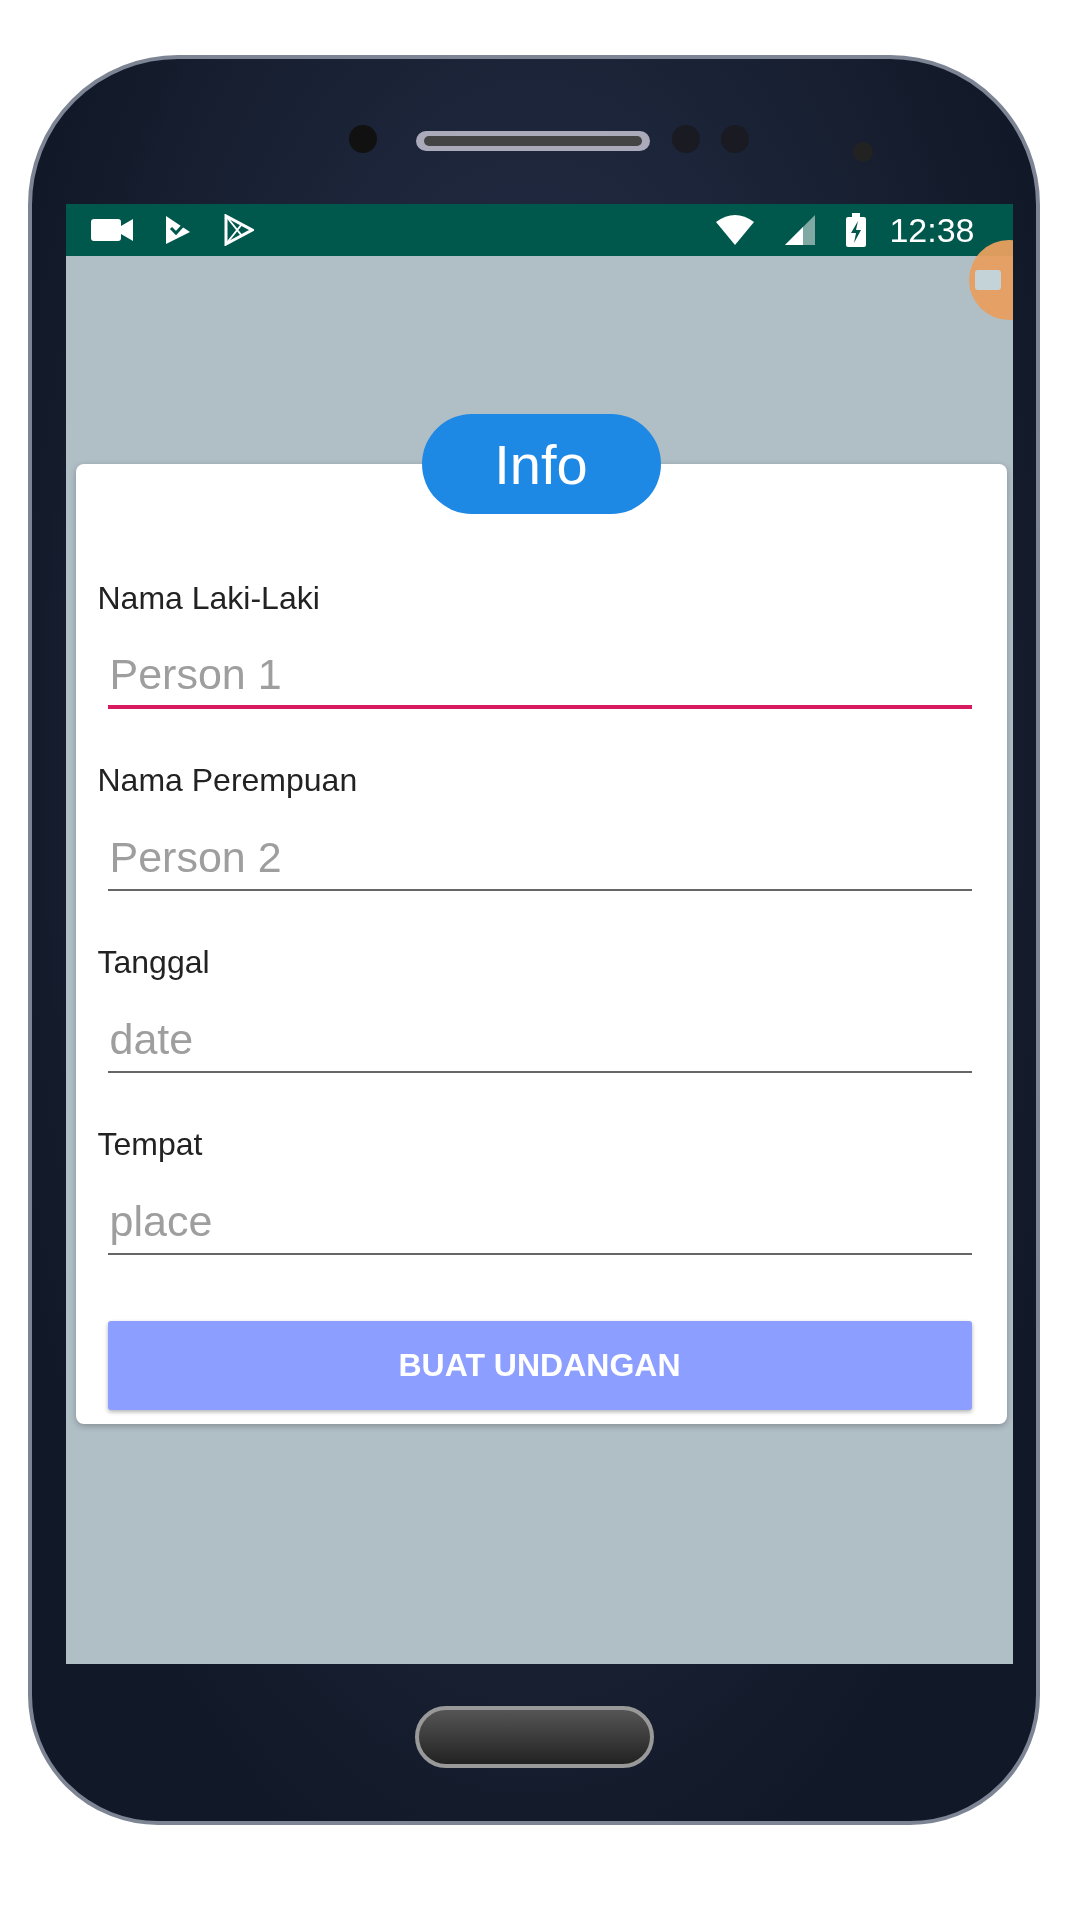 This screenshot has width=1080, height=1920. I want to click on video-camera-icon, so click(111, 230).